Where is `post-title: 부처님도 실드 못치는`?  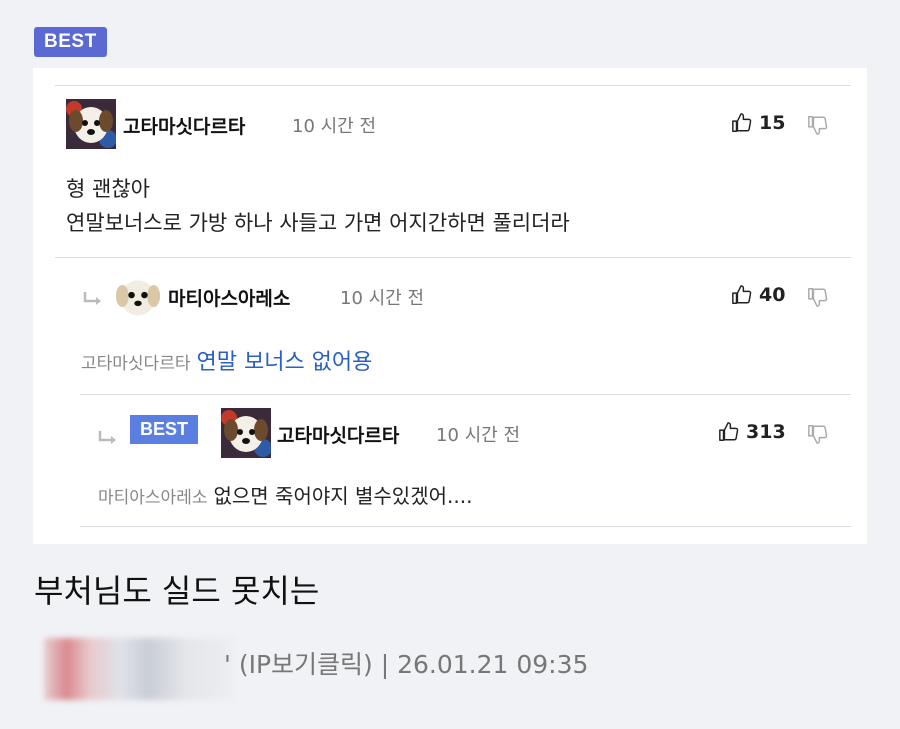 post-title: 부처님도 실드 못치는 is located at coordinates (177, 591).